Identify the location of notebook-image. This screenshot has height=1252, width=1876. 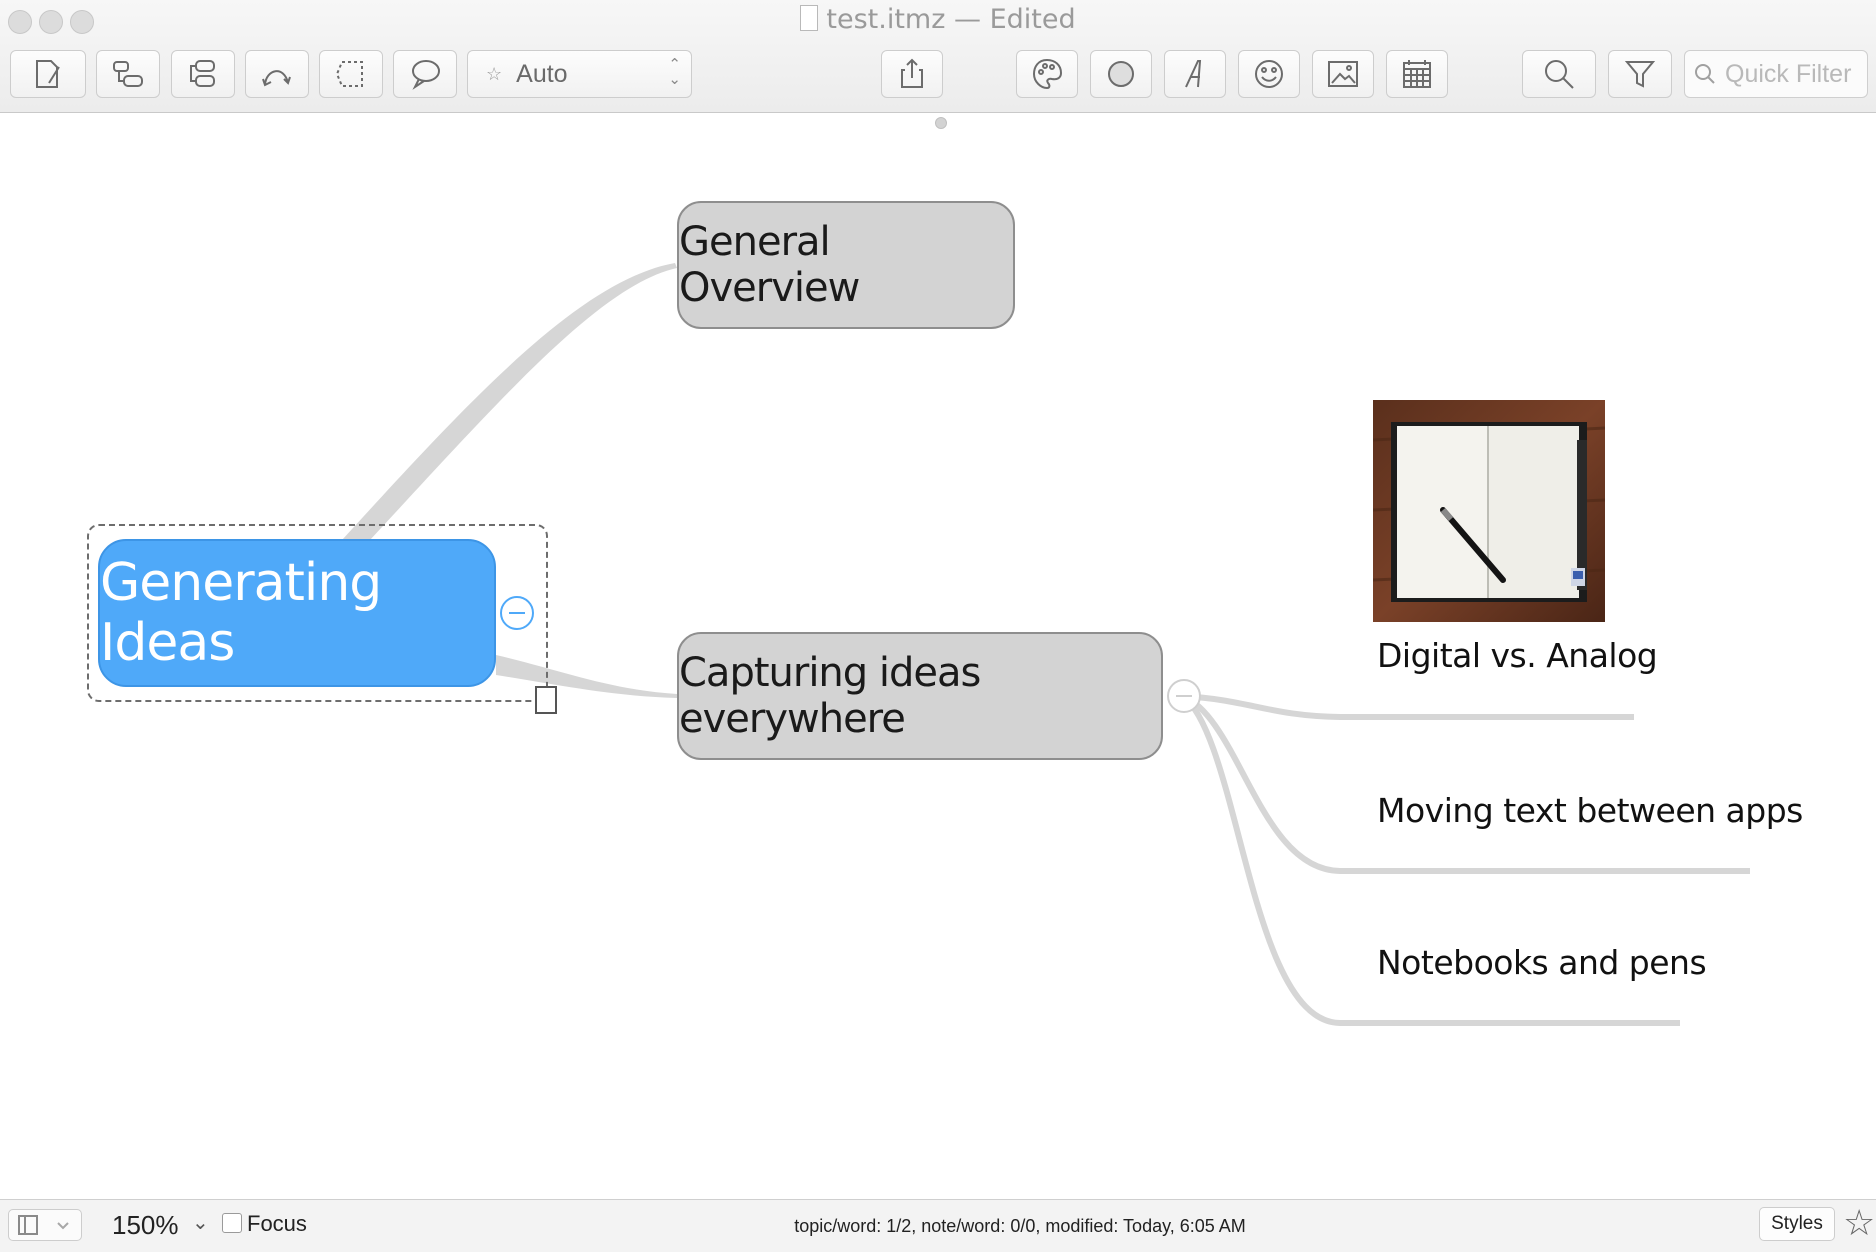
(1489, 511).